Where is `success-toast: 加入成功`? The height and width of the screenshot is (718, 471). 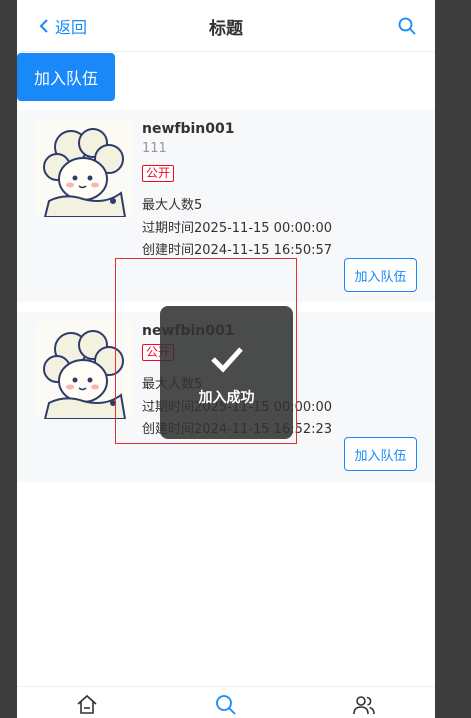 success-toast: 加入成功 is located at coordinates (226, 372).